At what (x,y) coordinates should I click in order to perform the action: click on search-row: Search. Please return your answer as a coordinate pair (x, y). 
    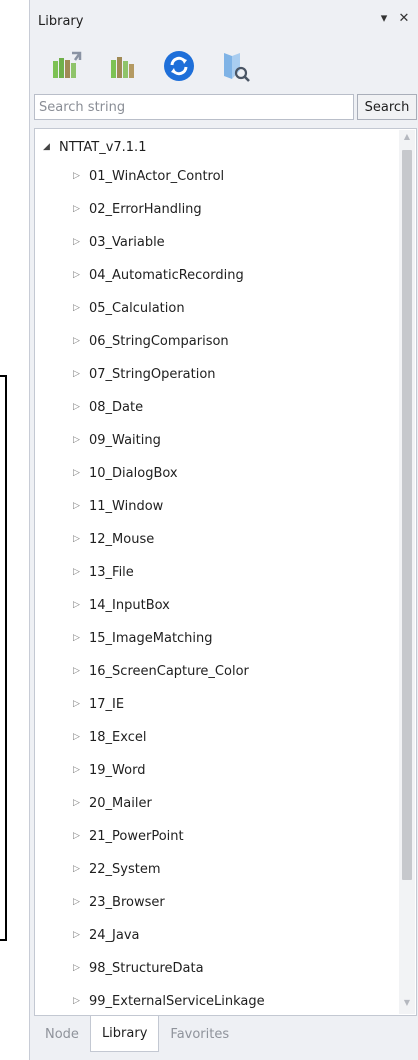
    Looking at the image, I should click on (225, 107).